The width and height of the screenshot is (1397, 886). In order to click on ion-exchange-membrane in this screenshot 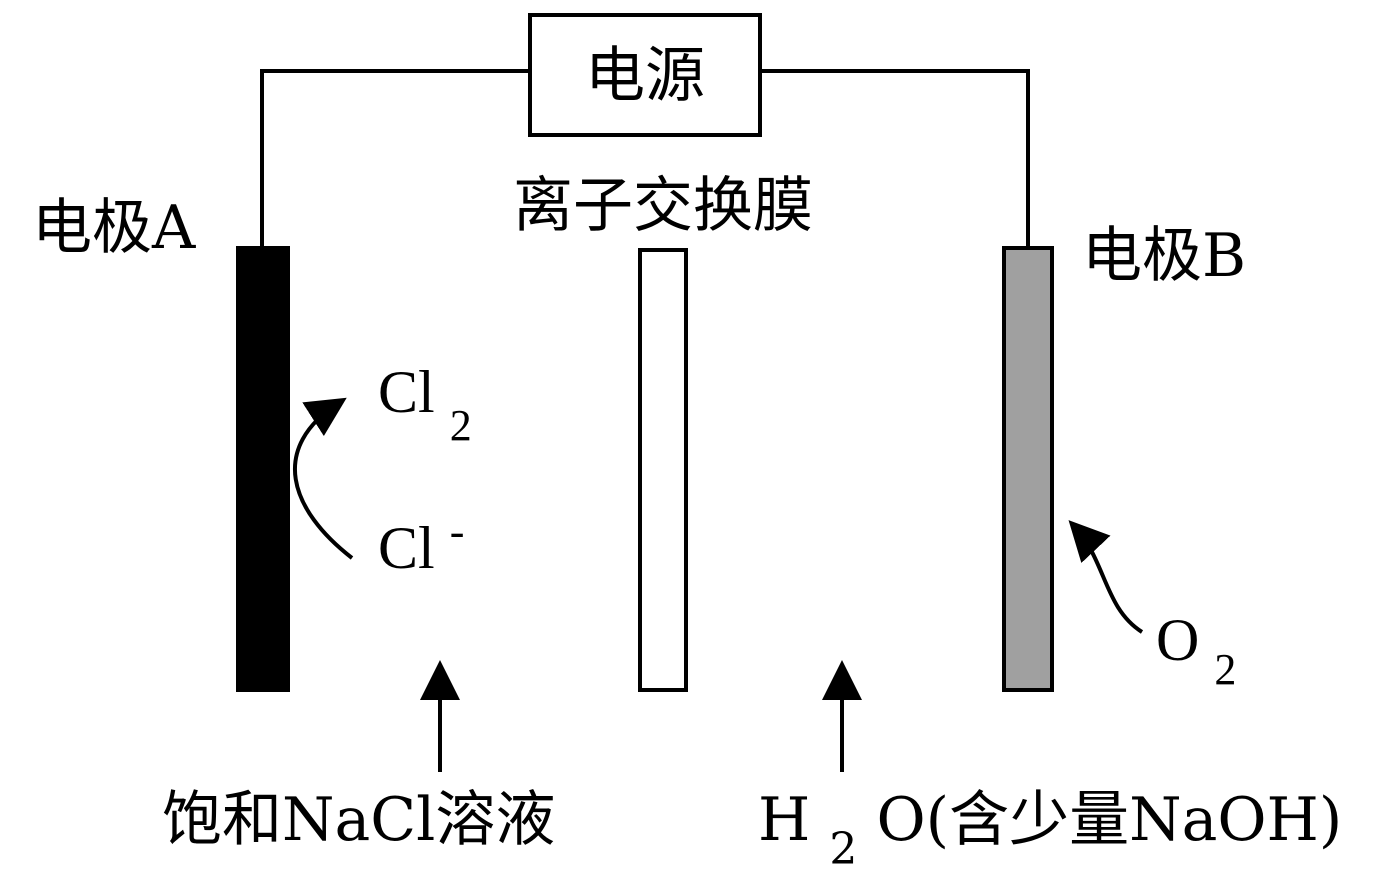, I will do `click(663, 470)`.